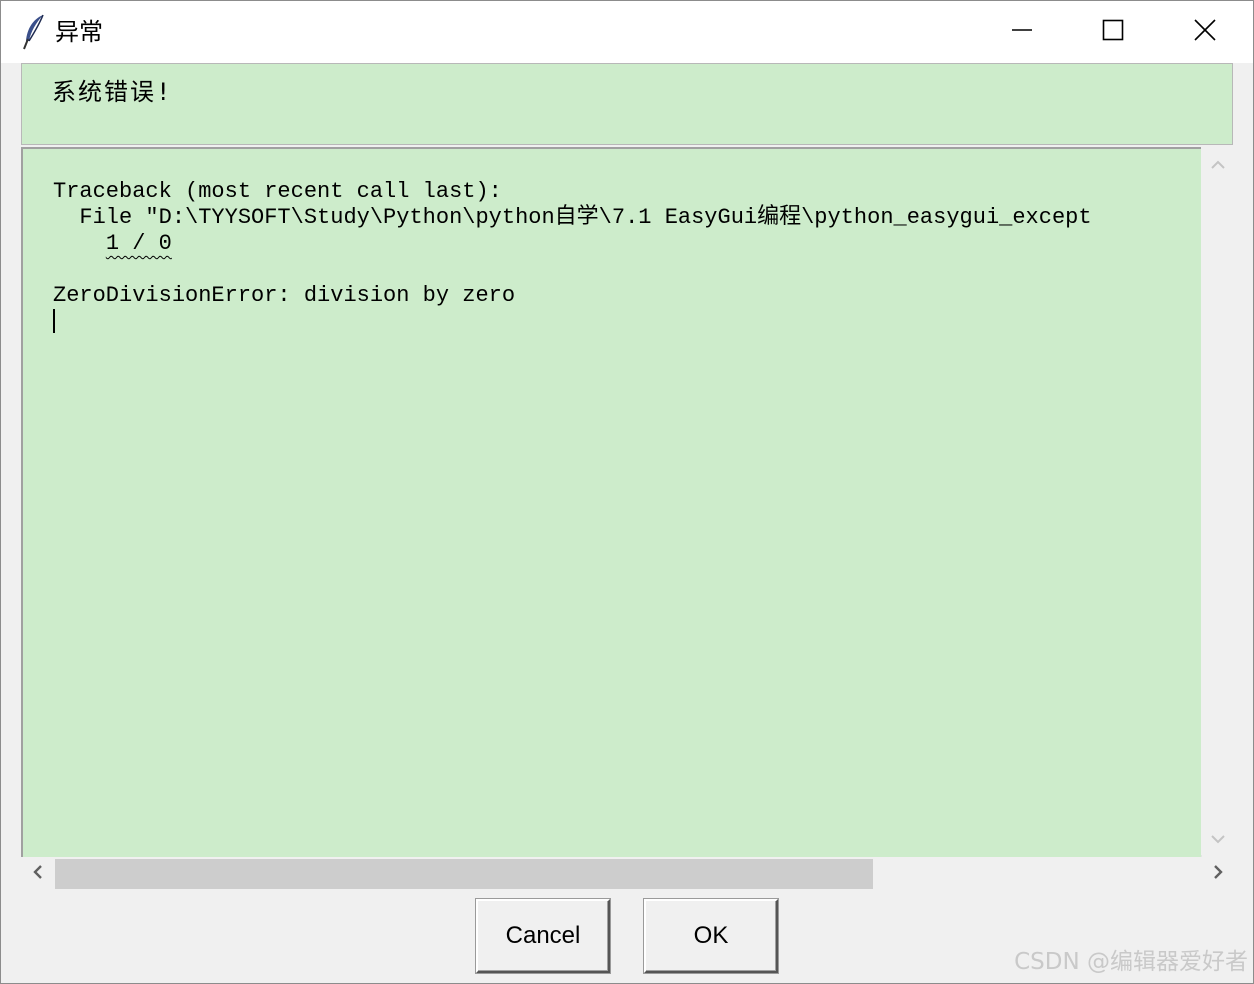  I want to click on minimize-button, so click(1022, 32).